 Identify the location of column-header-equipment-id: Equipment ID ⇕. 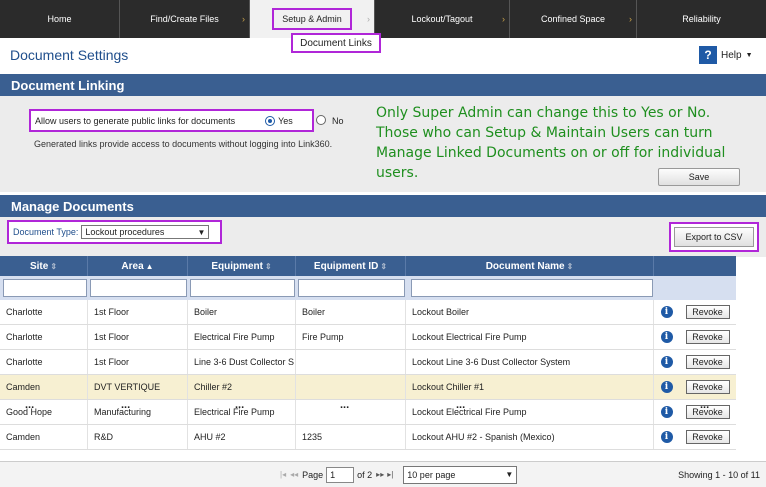
(351, 266).